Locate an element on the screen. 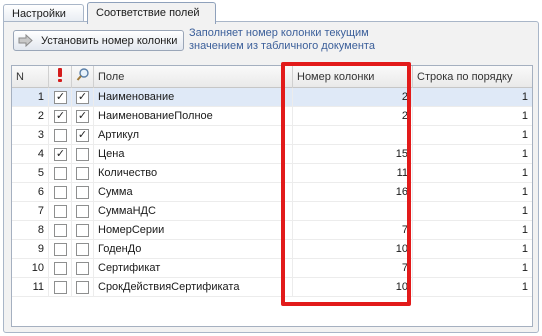  table-row: 9 ГоденДо 10 1 is located at coordinates (272, 249).